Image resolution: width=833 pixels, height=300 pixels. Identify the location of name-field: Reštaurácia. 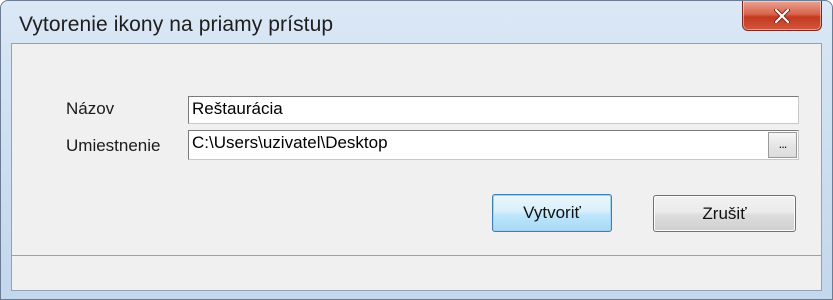
(493, 110).